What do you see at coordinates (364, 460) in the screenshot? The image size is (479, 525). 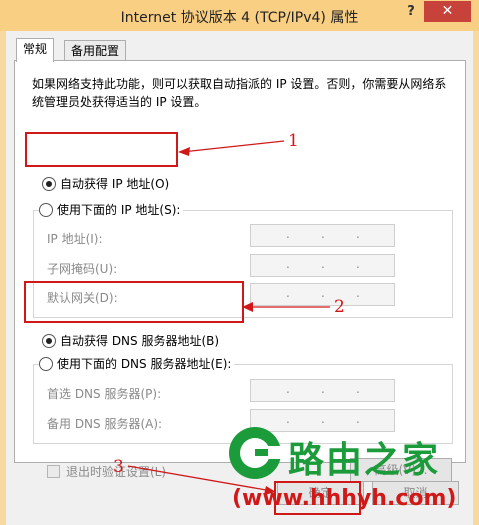 I see `watermark-brand: 路由之家` at bounding box center [364, 460].